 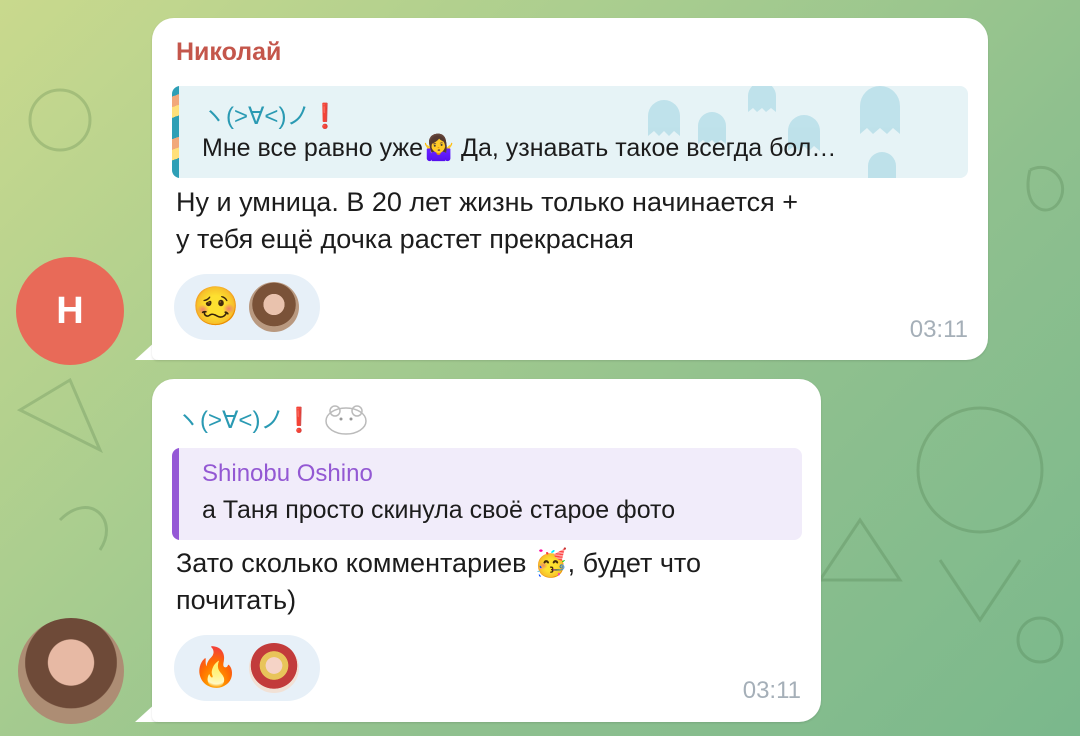 What do you see at coordinates (439, 510) in the screenshot?
I see `reply-text: а Таня просто скинула своё старое фото` at bounding box center [439, 510].